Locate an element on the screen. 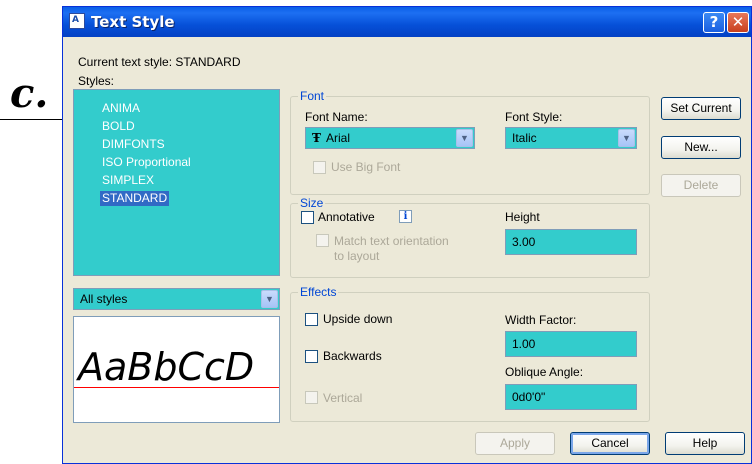  background-rule is located at coordinates (31, 119).